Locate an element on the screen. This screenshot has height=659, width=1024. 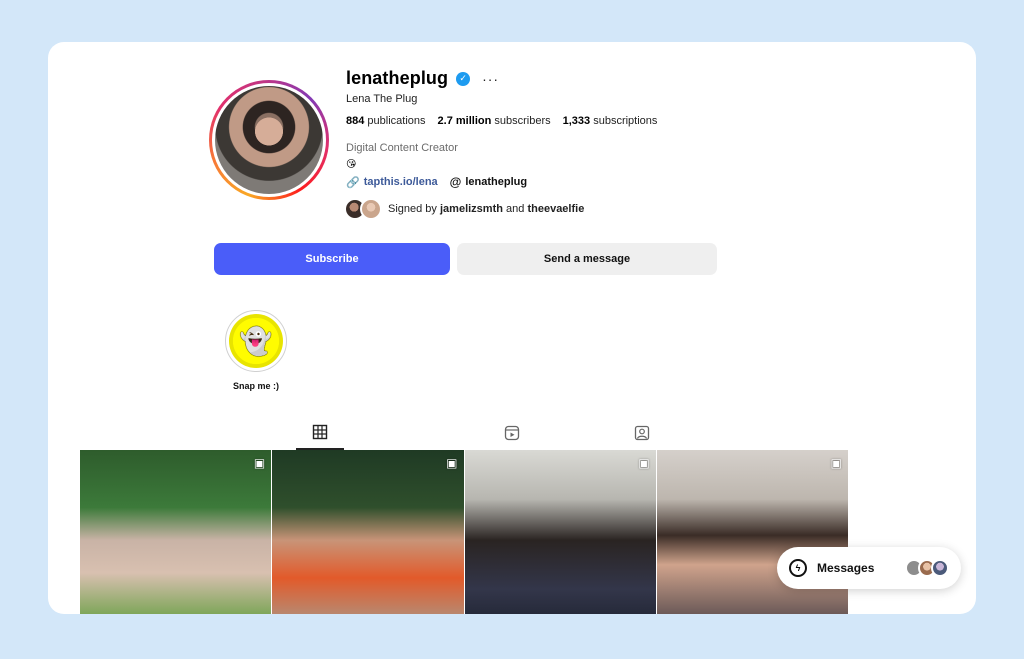
profile-tabs is located at coordinates (464, 433).